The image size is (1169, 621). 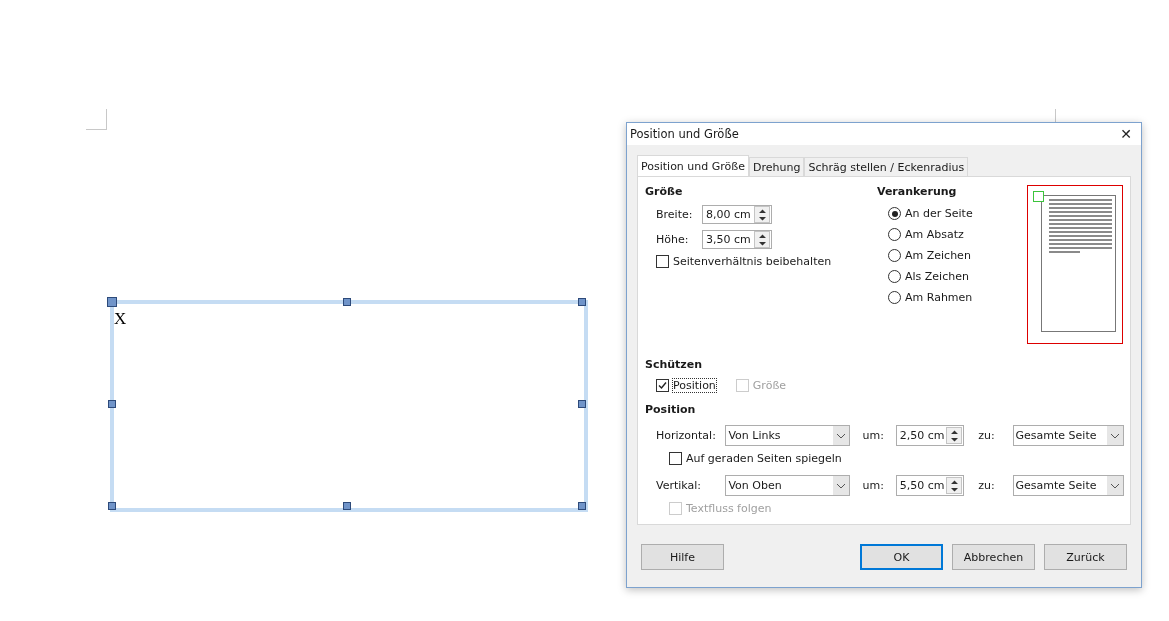 I want to click on spin-field: 2,50 cm, so click(x=930, y=435).